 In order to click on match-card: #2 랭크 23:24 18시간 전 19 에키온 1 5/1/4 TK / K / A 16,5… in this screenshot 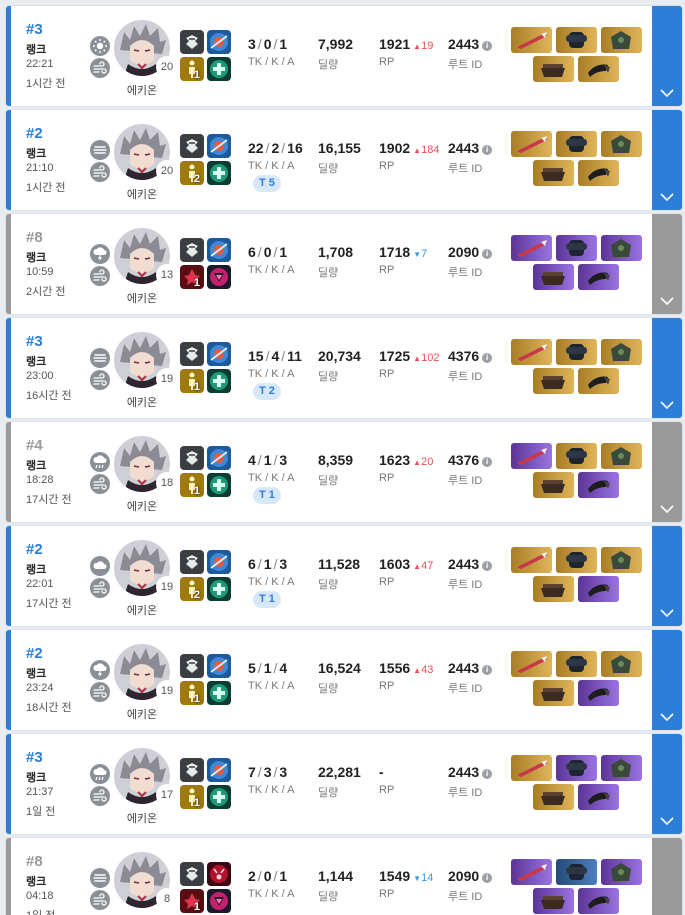, I will do `click(344, 680)`.